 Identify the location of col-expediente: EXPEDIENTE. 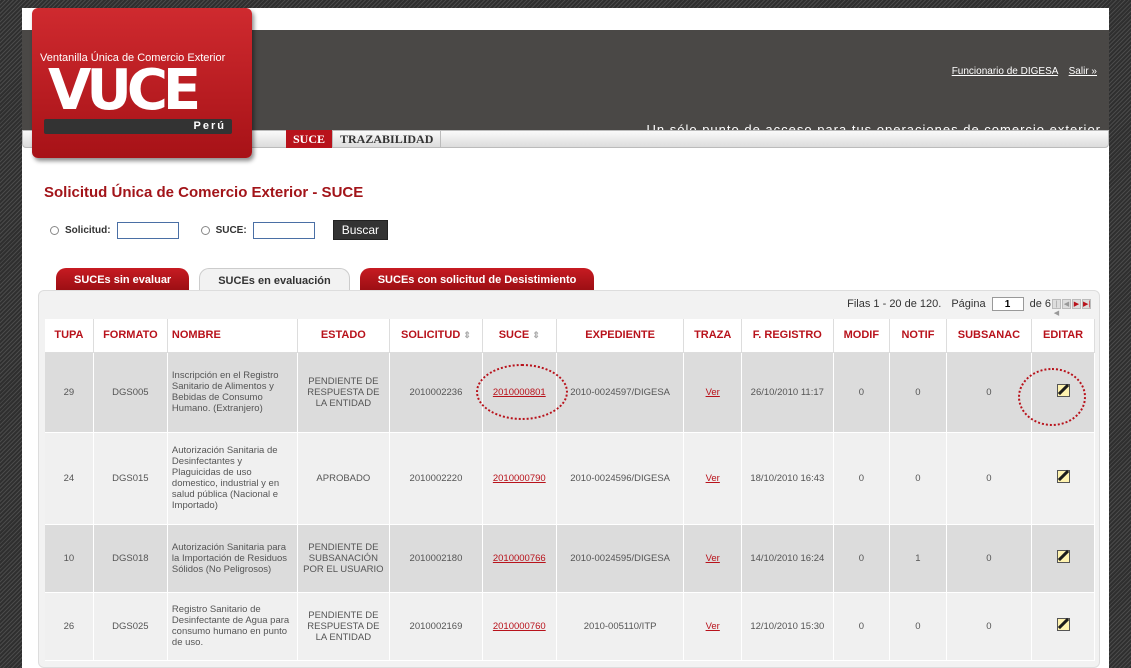
(620, 336).